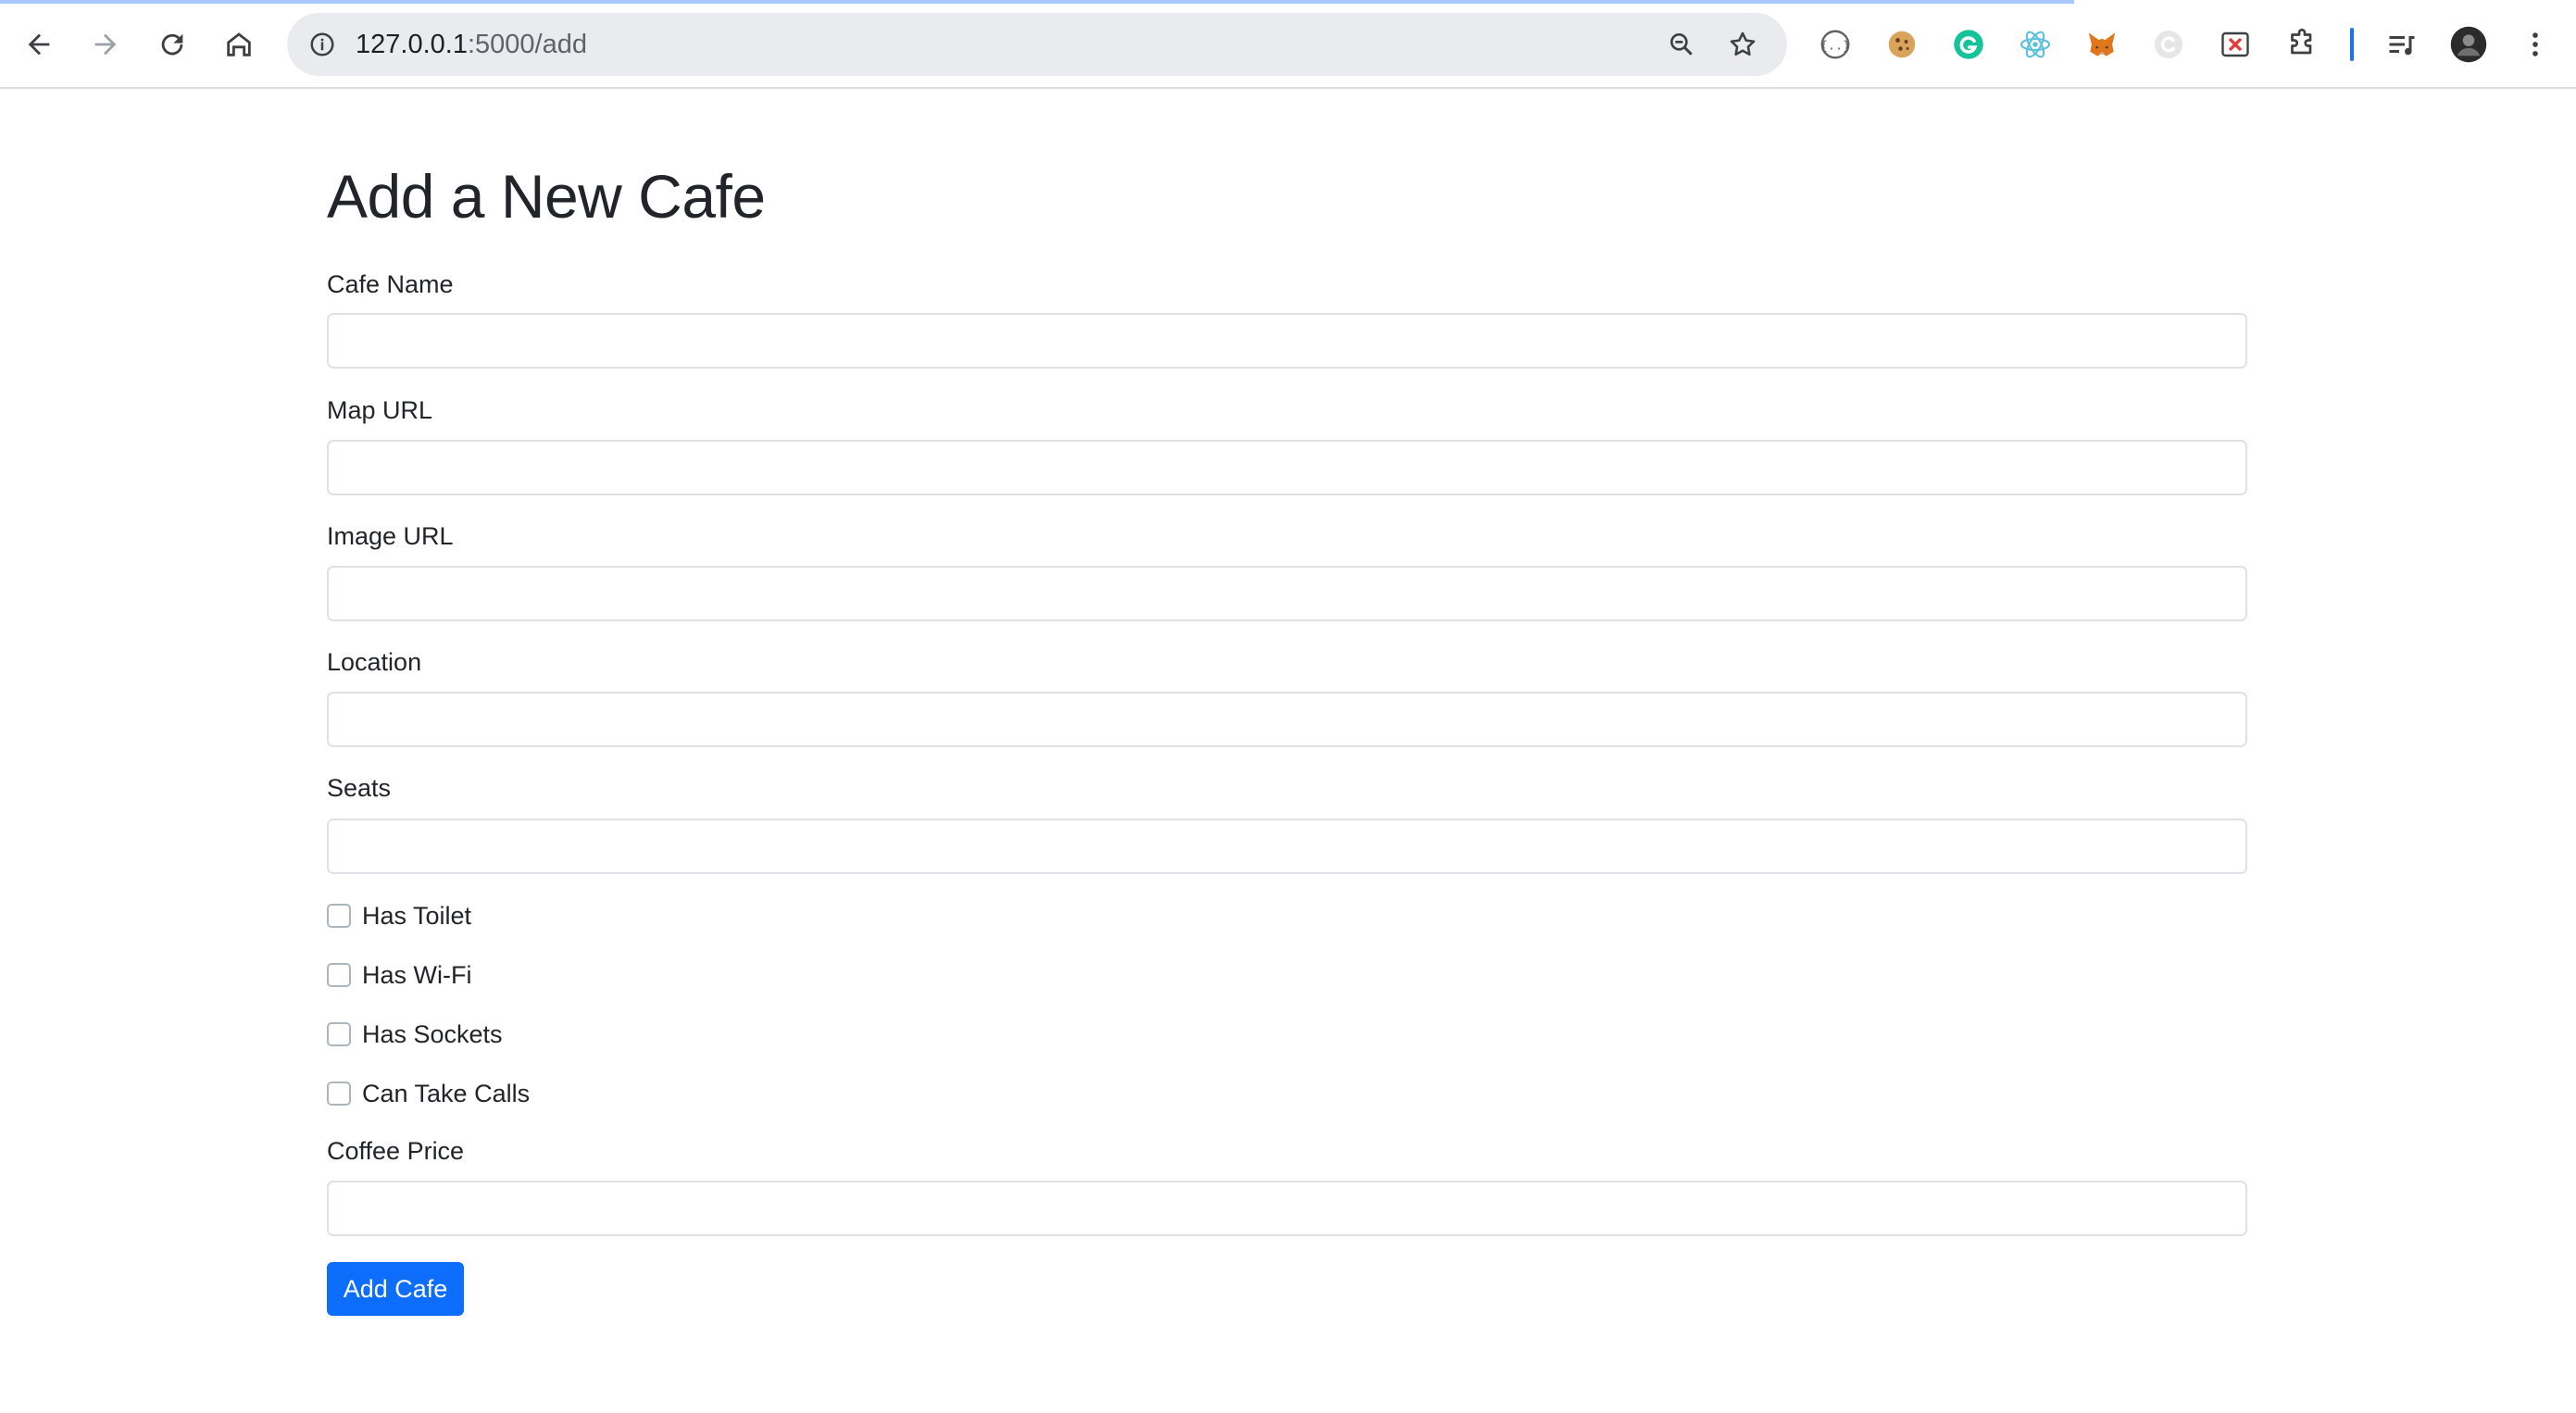 This screenshot has width=2576, height=1413. I want to click on has-toilet-row: Has Toilet, so click(399, 916).